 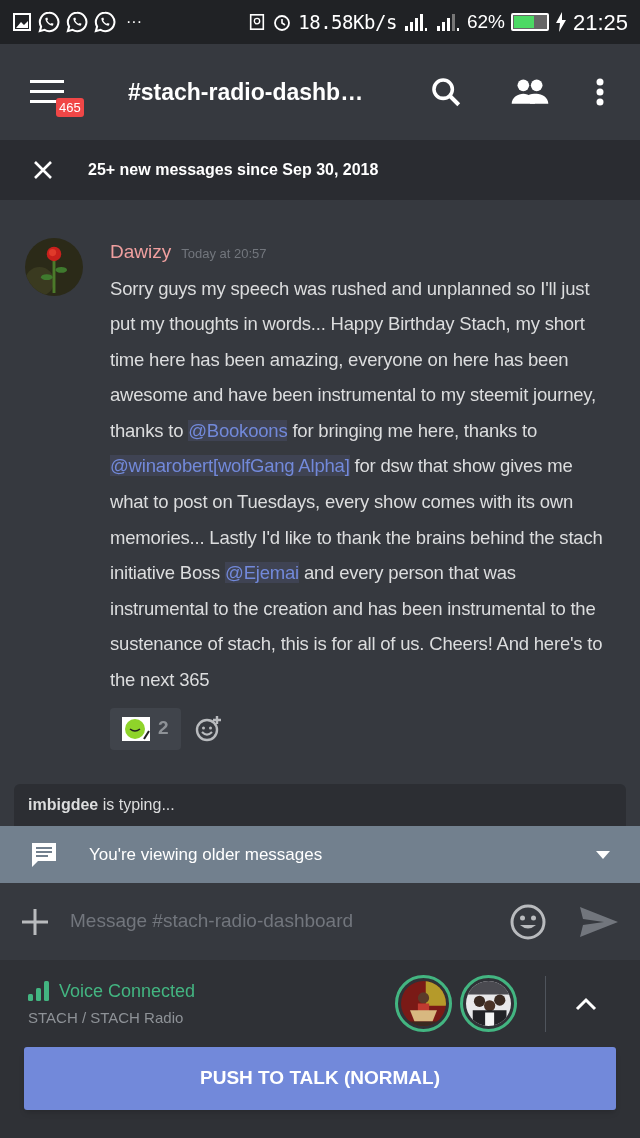 What do you see at coordinates (603, 854) in the screenshot?
I see `dropdown-icon` at bounding box center [603, 854].